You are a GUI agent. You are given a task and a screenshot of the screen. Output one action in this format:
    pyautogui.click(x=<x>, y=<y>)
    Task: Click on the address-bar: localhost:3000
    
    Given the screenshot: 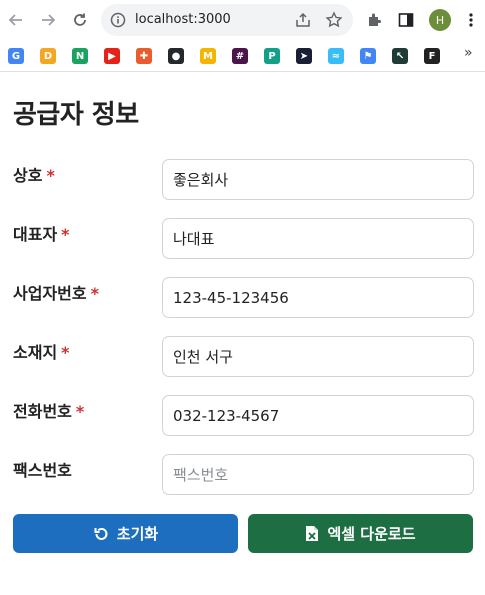 What is the action you would take?
    pyautogui.click(x=227, y=20)
    